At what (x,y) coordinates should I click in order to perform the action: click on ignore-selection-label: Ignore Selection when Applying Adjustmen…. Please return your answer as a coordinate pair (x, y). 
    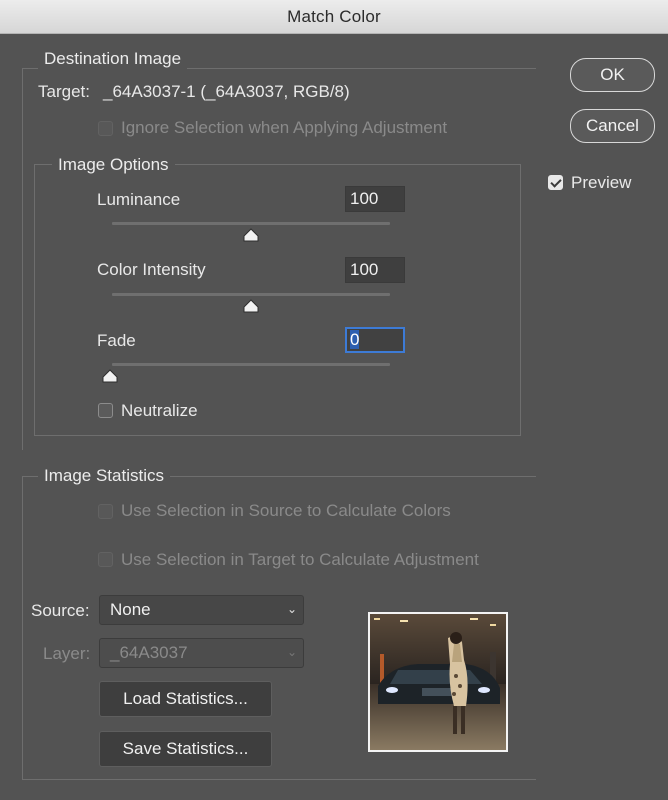
    Looking at the image, I should click on (284, 127).